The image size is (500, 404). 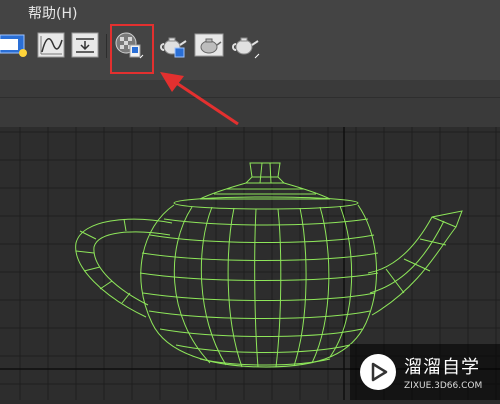 I want to click on rendered-frame-window-button, so click(x=209, y=45).